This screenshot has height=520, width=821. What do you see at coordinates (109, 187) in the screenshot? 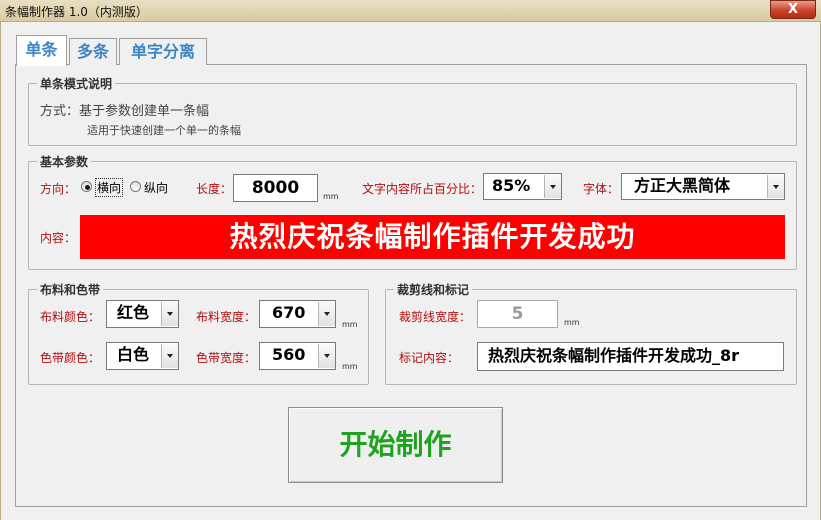
I see `direction-horizontal-label: 横向` at bounding box center [109, 187].